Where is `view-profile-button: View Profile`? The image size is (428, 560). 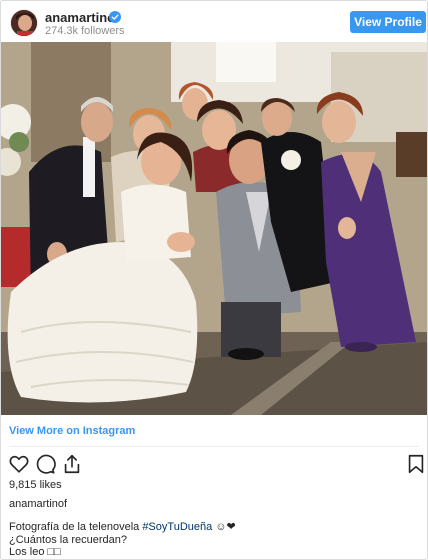 view-profile-button: View Profile is located at coordinates (388, 22).